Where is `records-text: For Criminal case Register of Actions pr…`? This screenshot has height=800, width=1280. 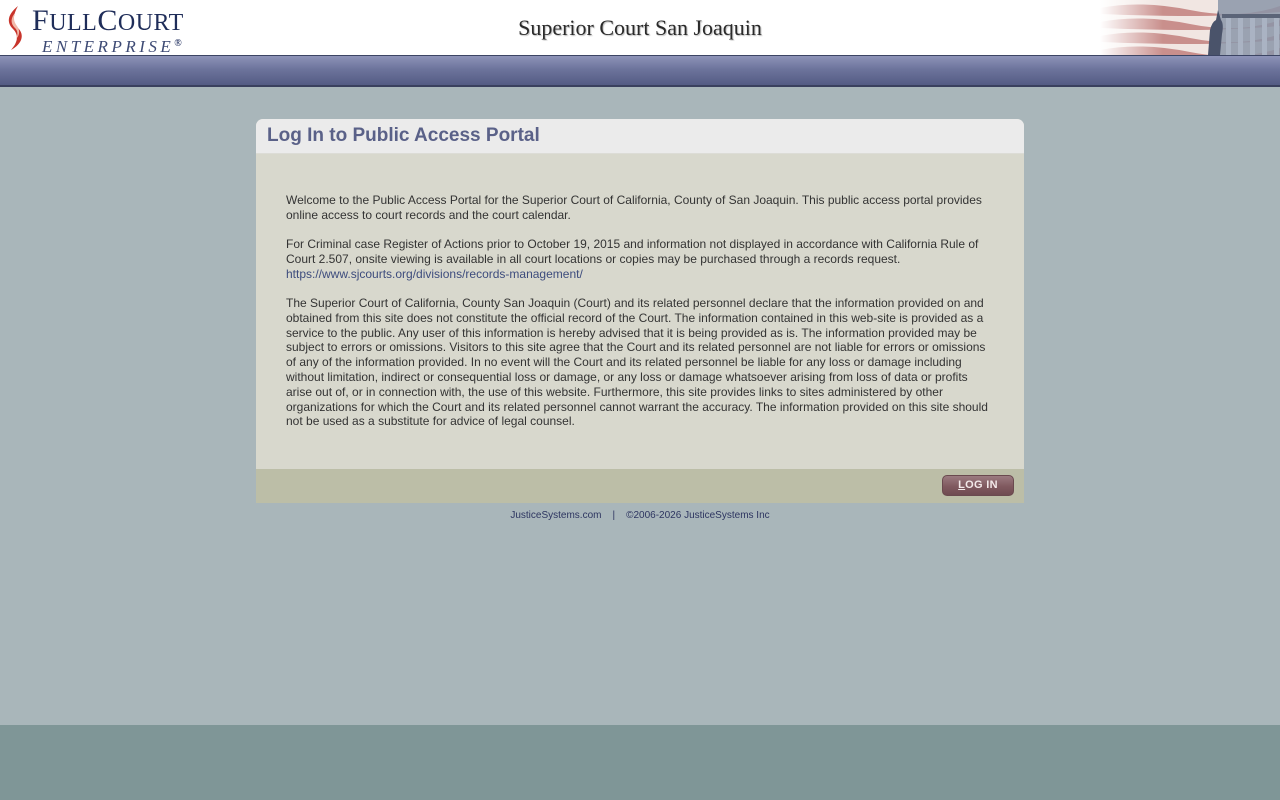 records-text: For Criminal case Register of Actions pr… is located at coordinates (632, 251).